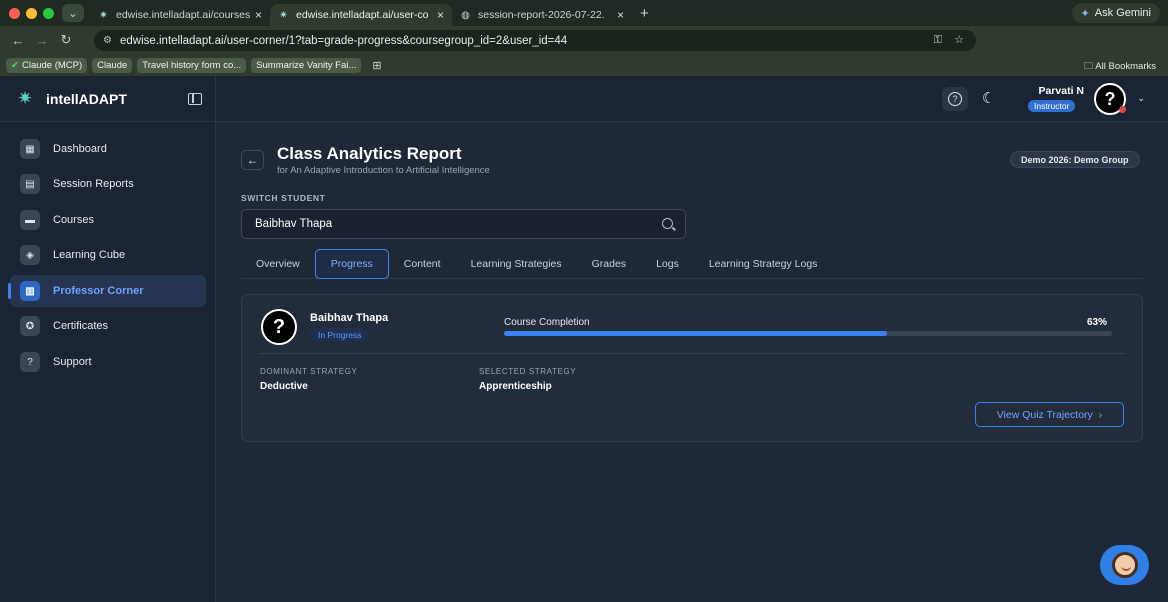  Describe the element at coordinates (988, 98) in the screenshot. I see `dark-mode-toggle-icon: ☾` at that location.